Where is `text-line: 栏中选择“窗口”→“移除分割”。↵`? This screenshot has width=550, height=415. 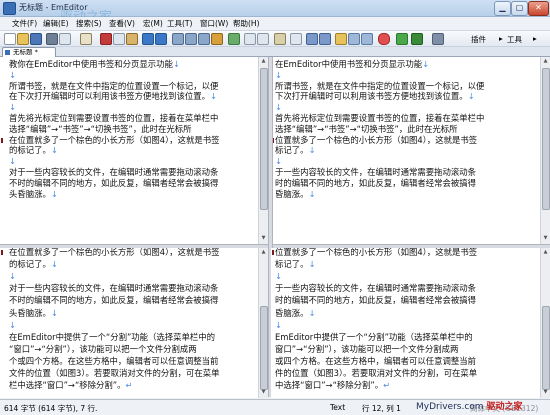
text-line: 栏中选择“窗口”→“移除分割”。↵ is located at coordinates (71, 385).